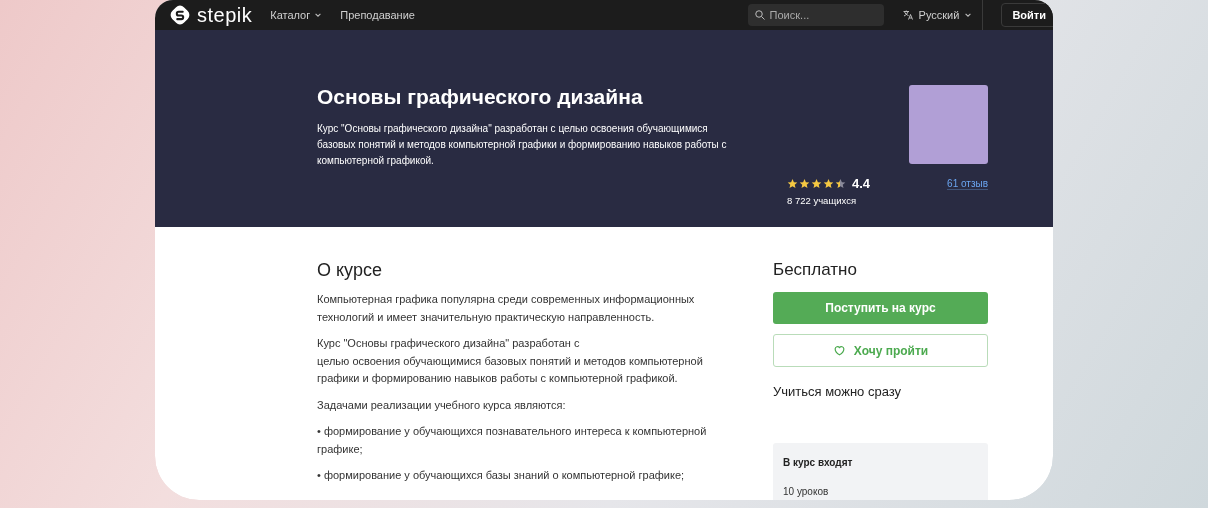  I want to click on heart-icon, so click(839, 350).